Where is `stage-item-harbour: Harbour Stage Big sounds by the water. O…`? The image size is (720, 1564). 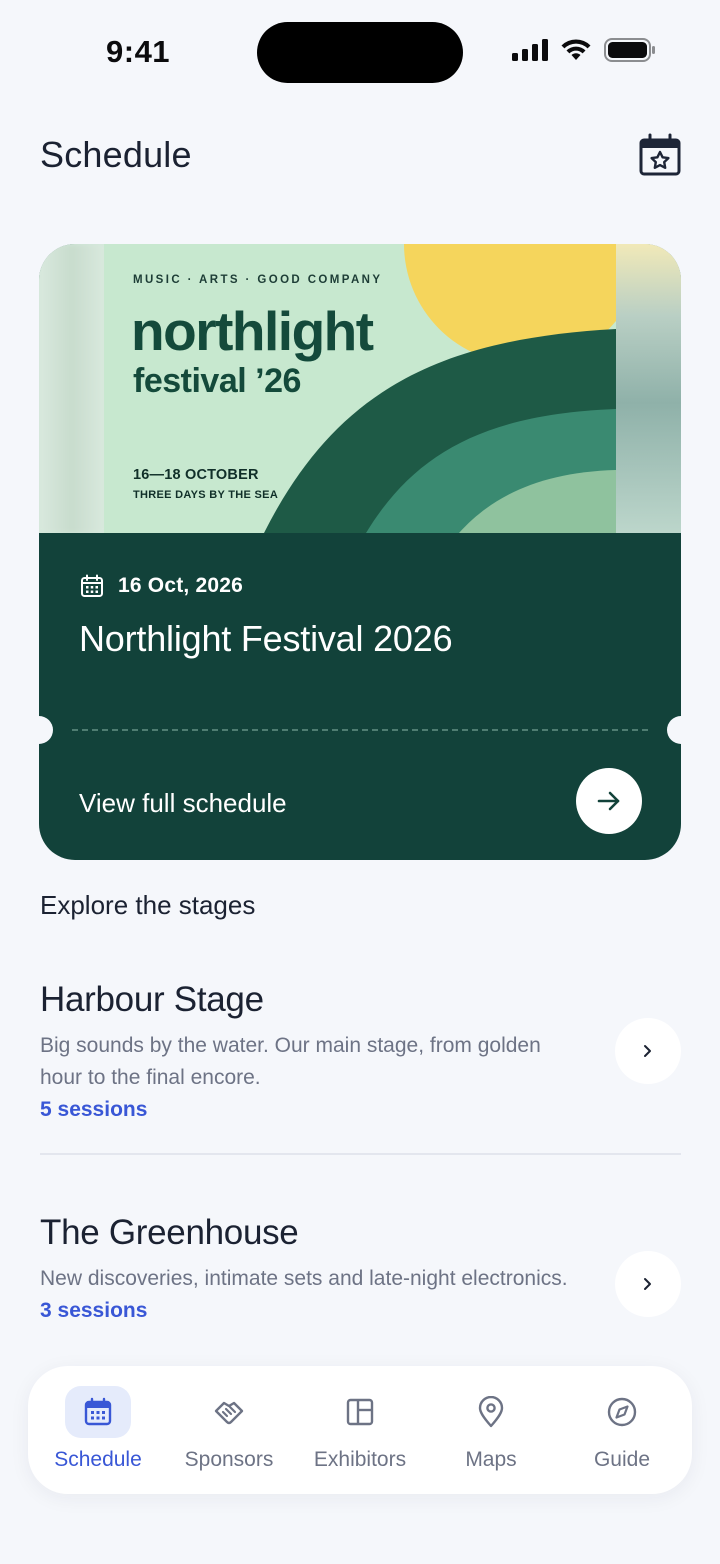 stage-item-harbour: Harbour Stage Big sounds by the water. O… is located at coordinates (360, 1051).